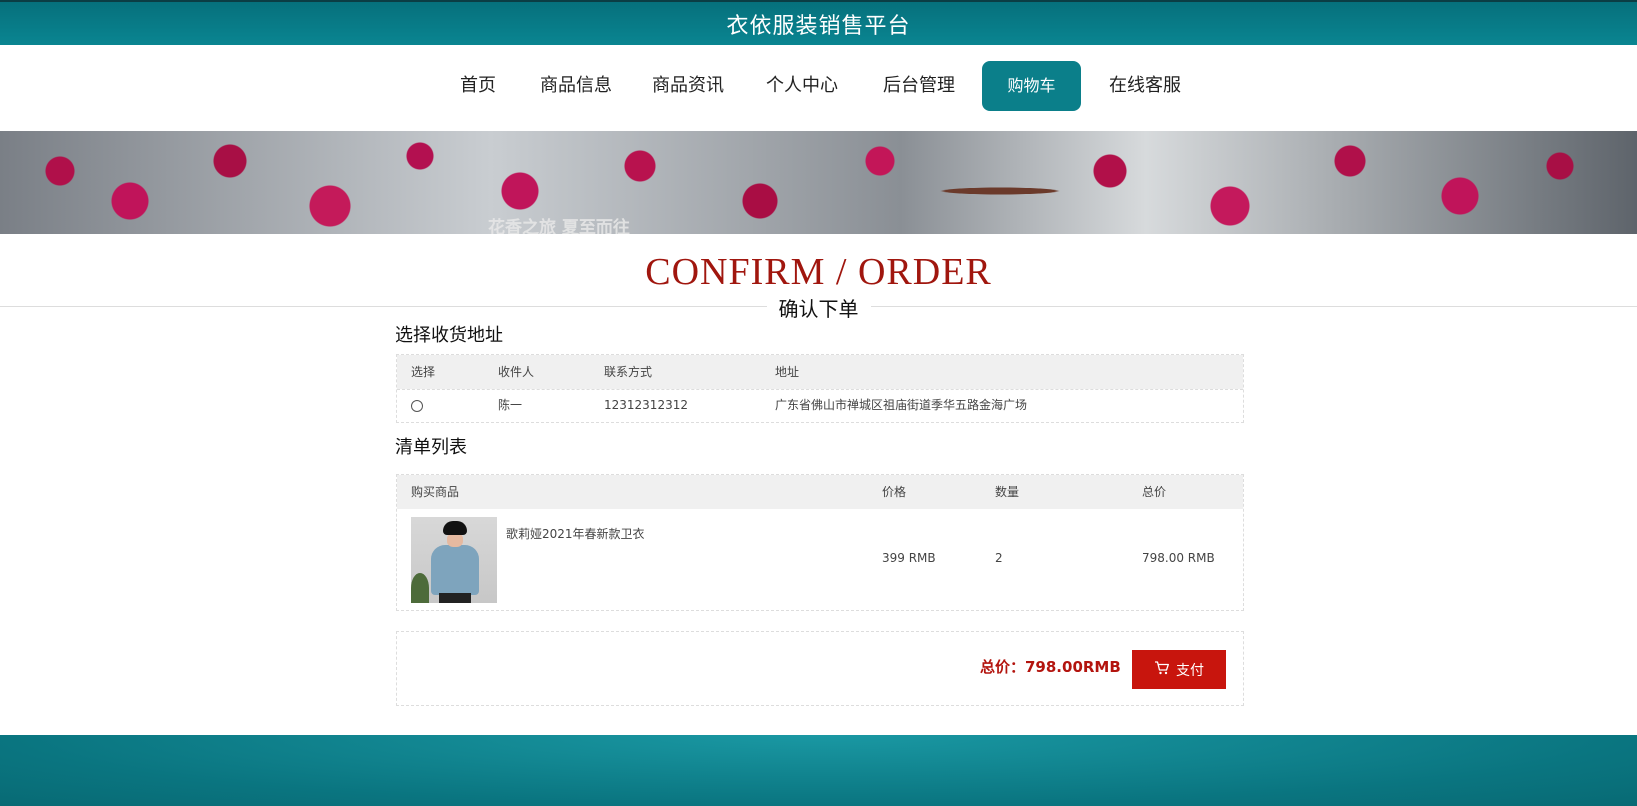  Describe the element at coordinates (1145, 86) in the screenshot. I see `nav-item-service: 在线客服` at that location.